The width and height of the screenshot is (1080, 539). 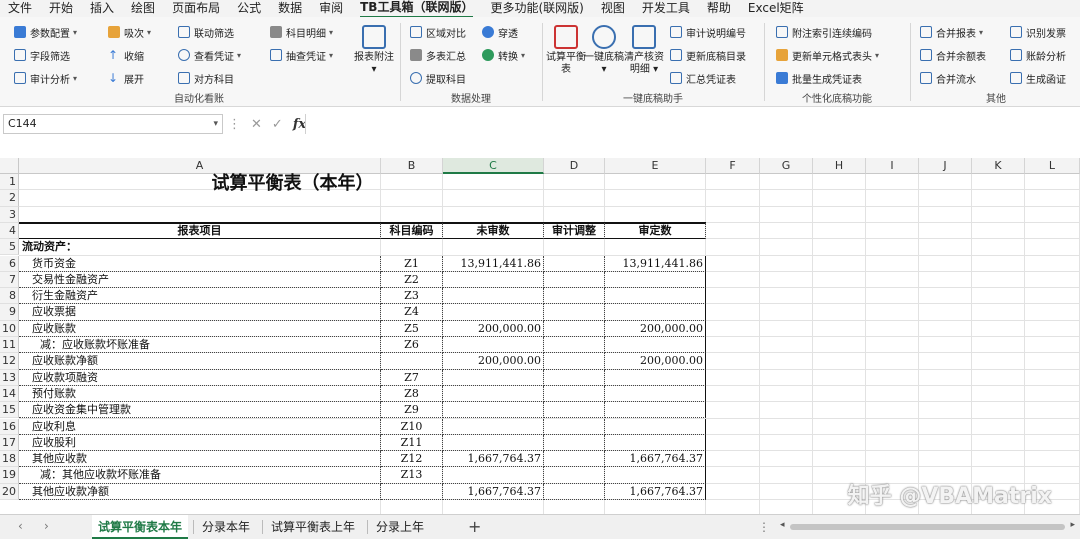 I want to click on sheet-tab-0: 试算平衡表本年, so click(x=140, y=527).